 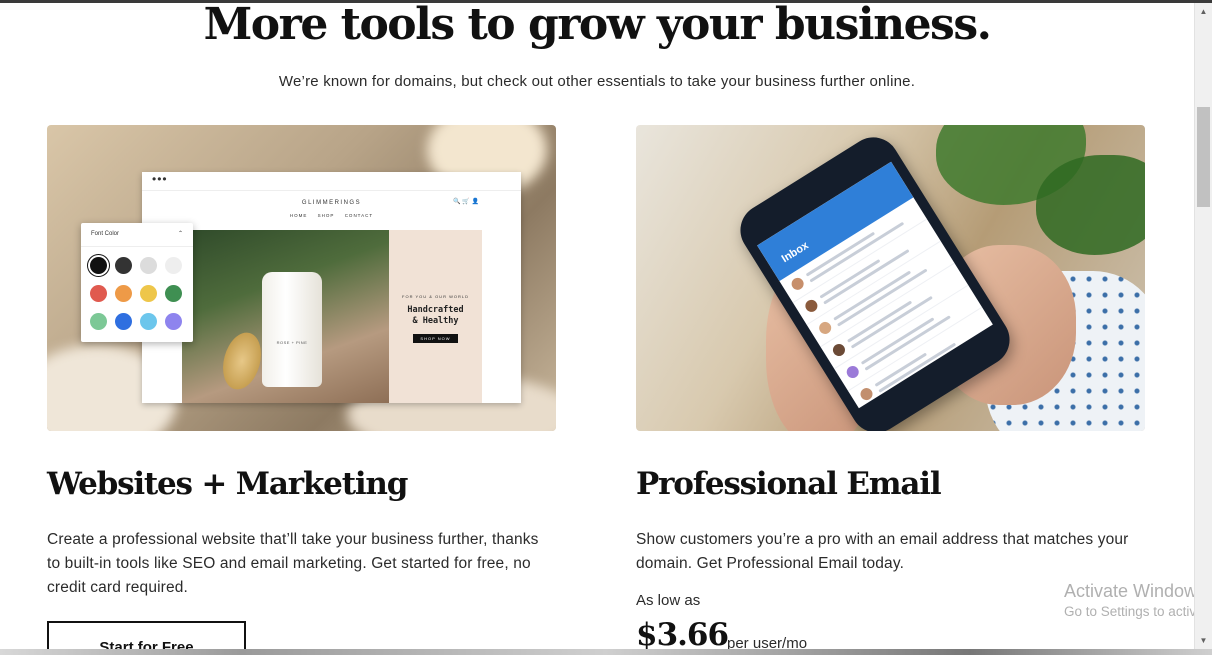 What do you see at coordinates (1203, 157) in the screenshot?
I see `scrollbar-thumb` at bounding box center [1203, 157].